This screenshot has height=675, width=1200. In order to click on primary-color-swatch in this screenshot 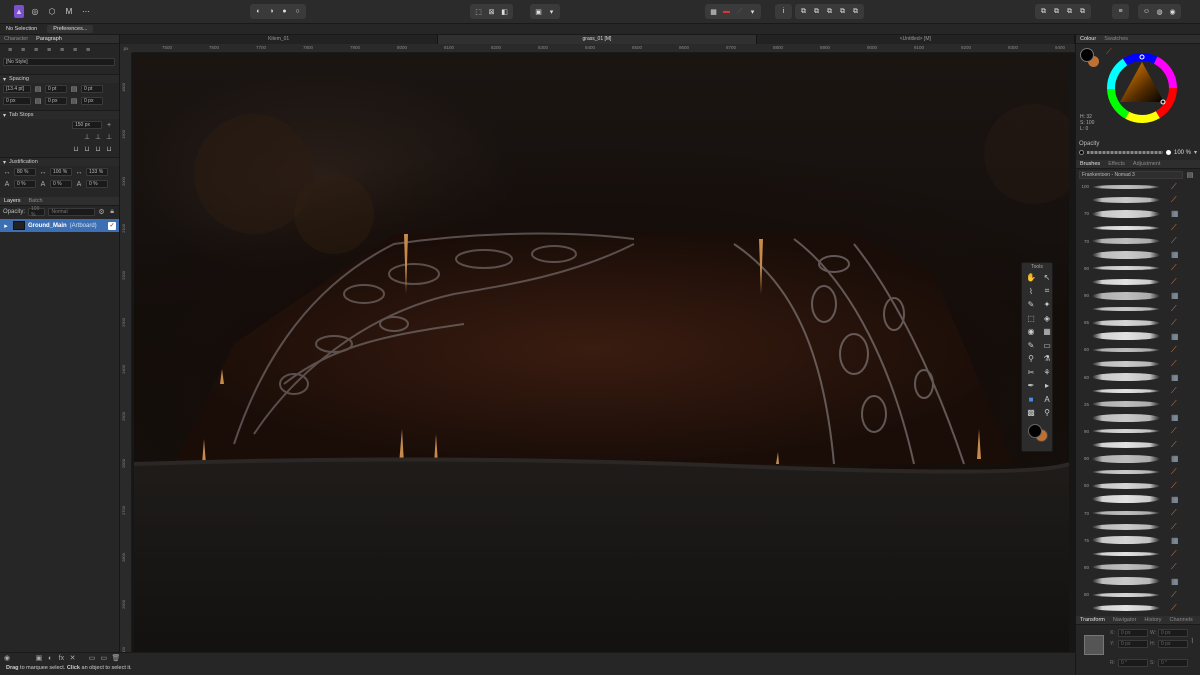, I will do `click(1035, 430)`.